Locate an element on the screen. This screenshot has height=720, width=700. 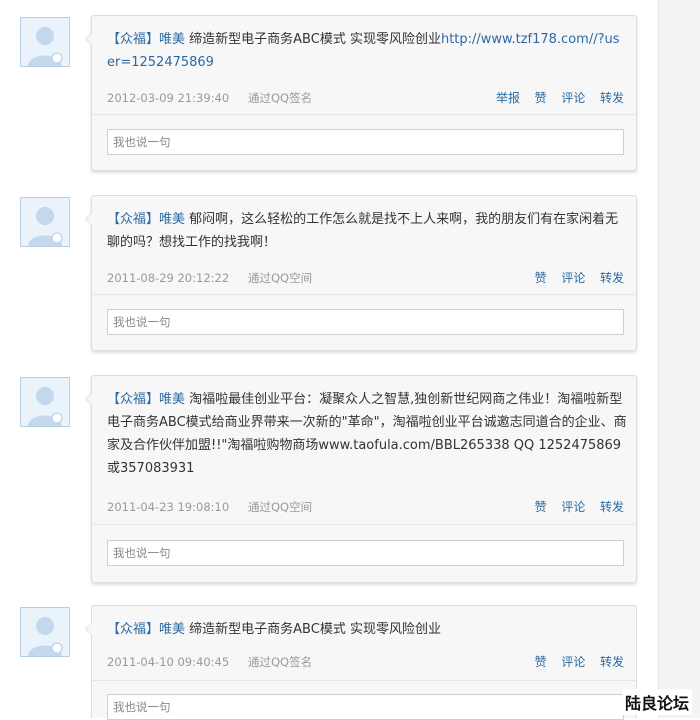
post-timestamp: 2011-04-10 09:40:45 is located at coordinates (168, 662).